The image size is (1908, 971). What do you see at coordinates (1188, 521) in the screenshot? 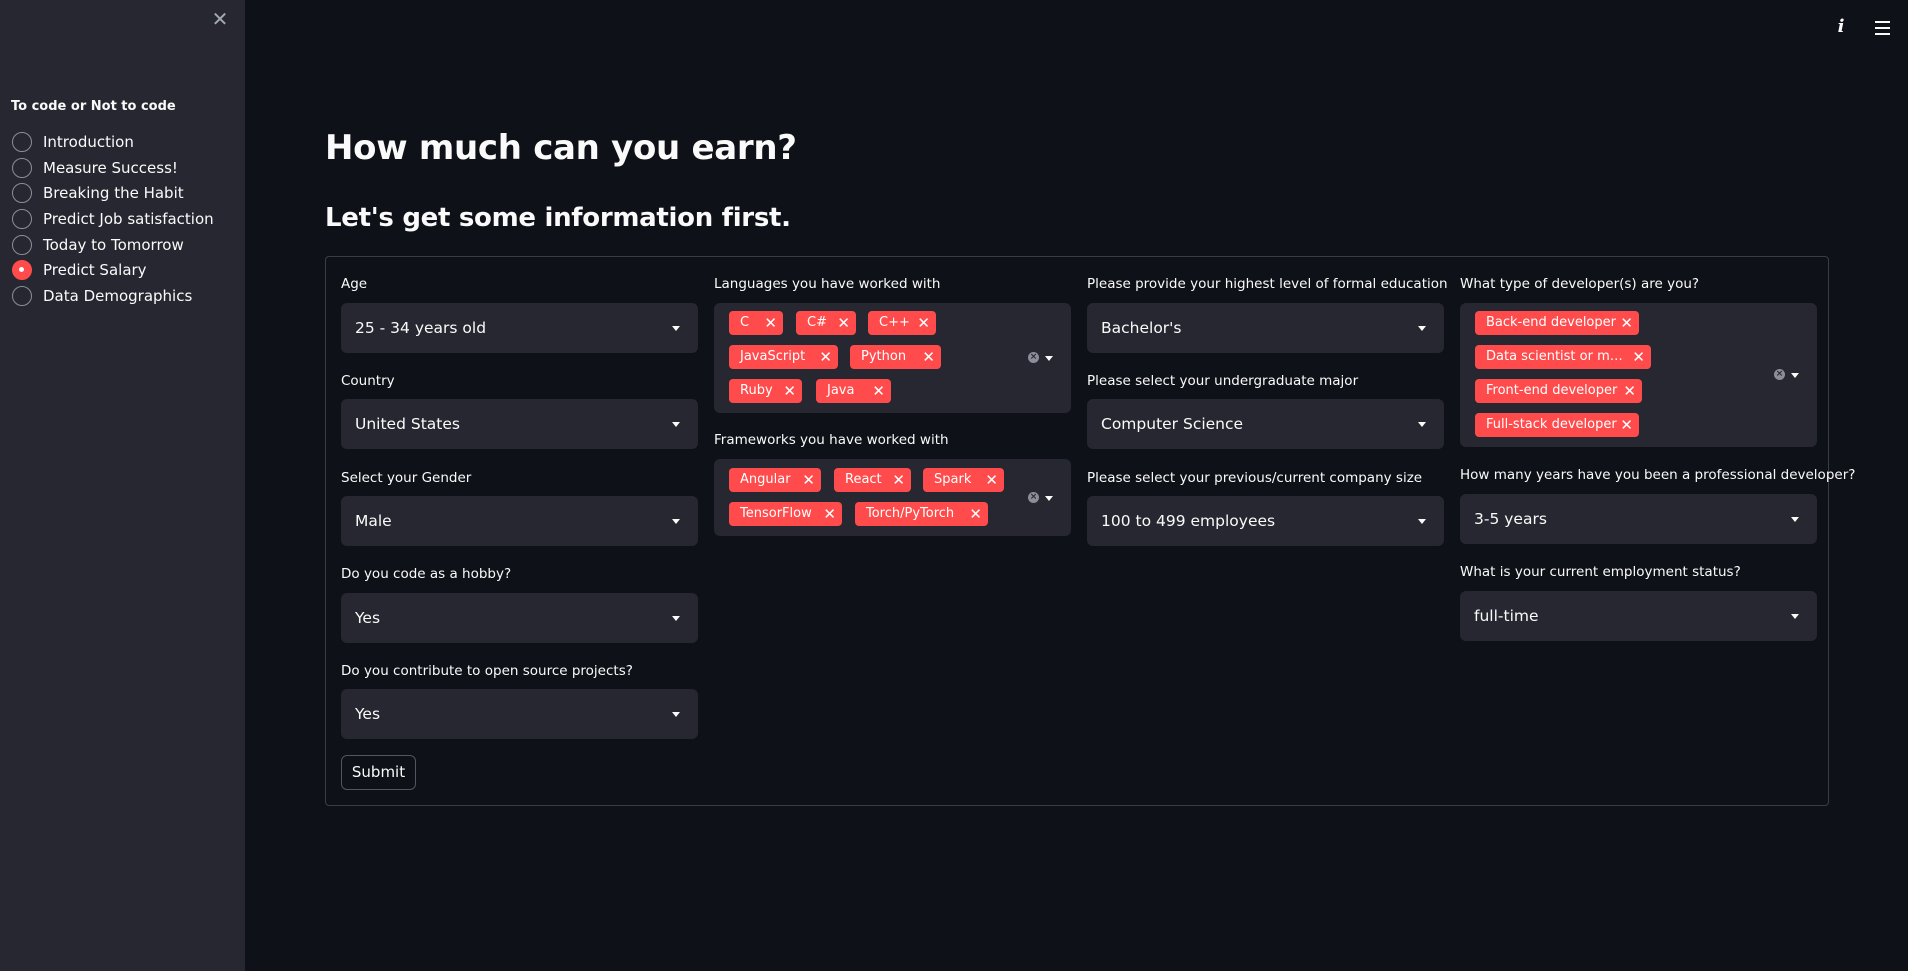
I see `company-size-value: 100 to 499 employees` at bounding box center [1188, 521].